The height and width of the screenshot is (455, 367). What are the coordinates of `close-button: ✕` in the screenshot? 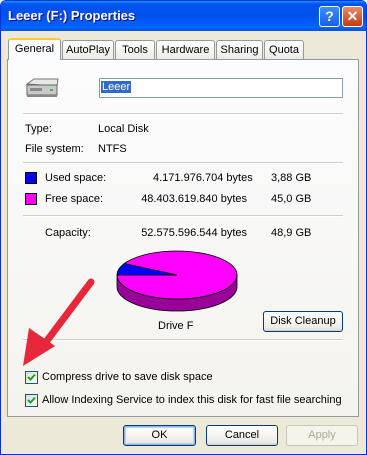 It's located at (352, 16).